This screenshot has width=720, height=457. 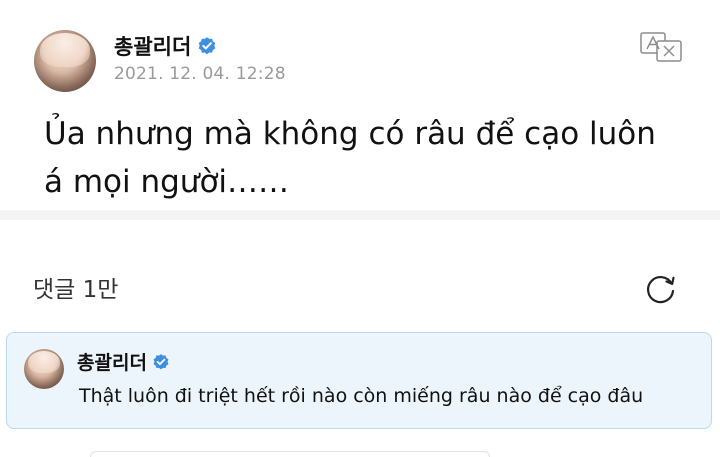 What do you see at coordinates (661, 47) in the screenshot?
I see `translate-icon` at bounding box center [661, 47].